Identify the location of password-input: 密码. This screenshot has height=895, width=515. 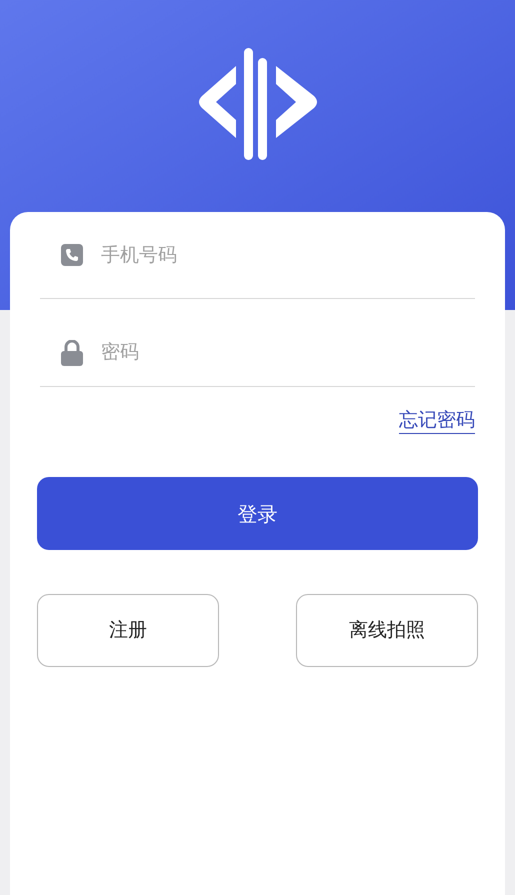
(288, 352).